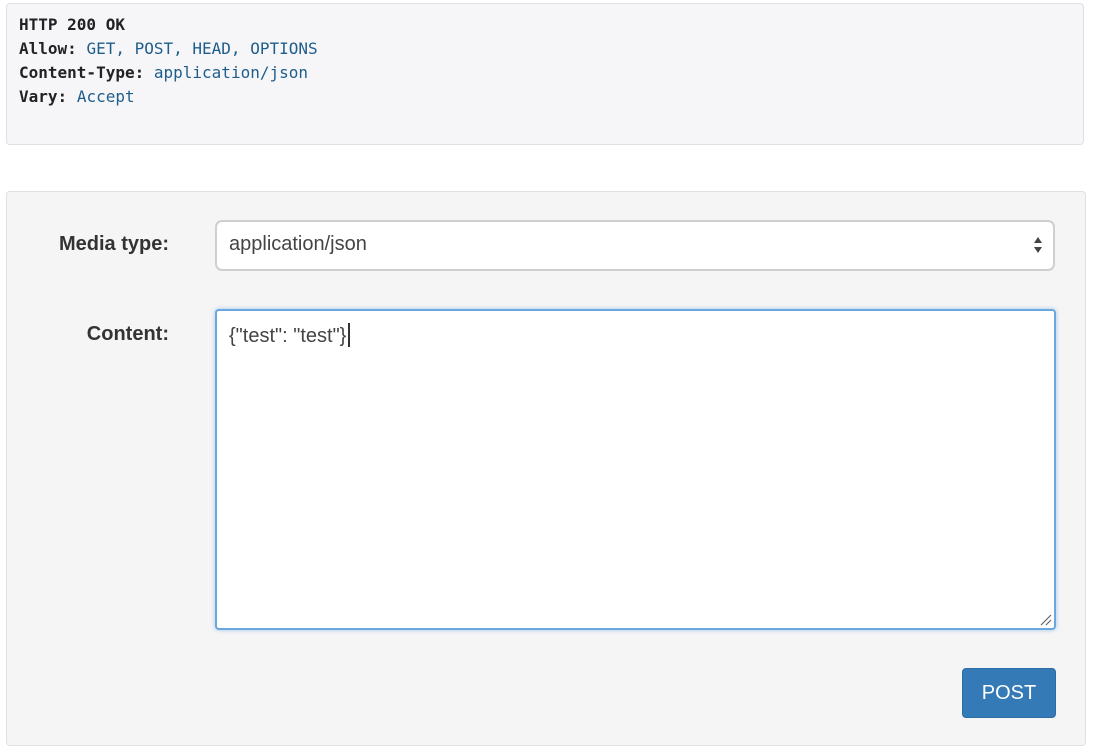 Image resolution: width=1098 pixels, height=756 pixels. Describe the element at coordinates (545, 49) in the screenshot. I see `response-header-allow: Allow: GET, POST, HEAD, OPTIONS` at that location.